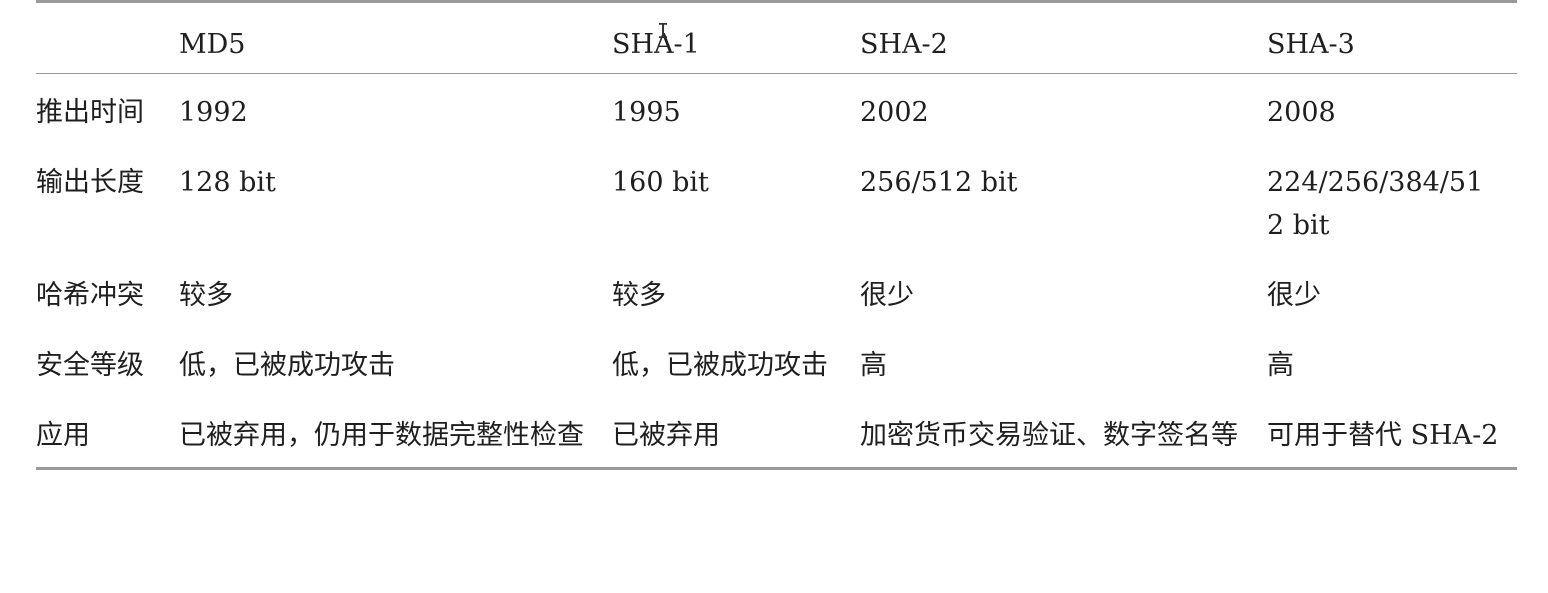 The height and width of the screenshot is (593, 1548). What do you see at coordinates (646, 112) in the screenshot?
I see `table-cell: 1995` at bounding box center [646, 112].